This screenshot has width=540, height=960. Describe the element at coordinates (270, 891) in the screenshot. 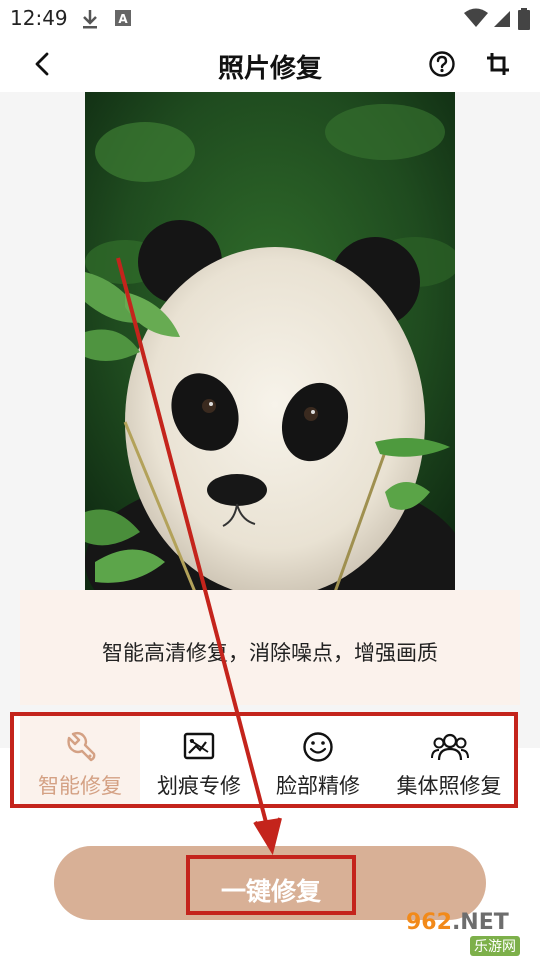

I see `repair-button-label: 一键修复` at that location.